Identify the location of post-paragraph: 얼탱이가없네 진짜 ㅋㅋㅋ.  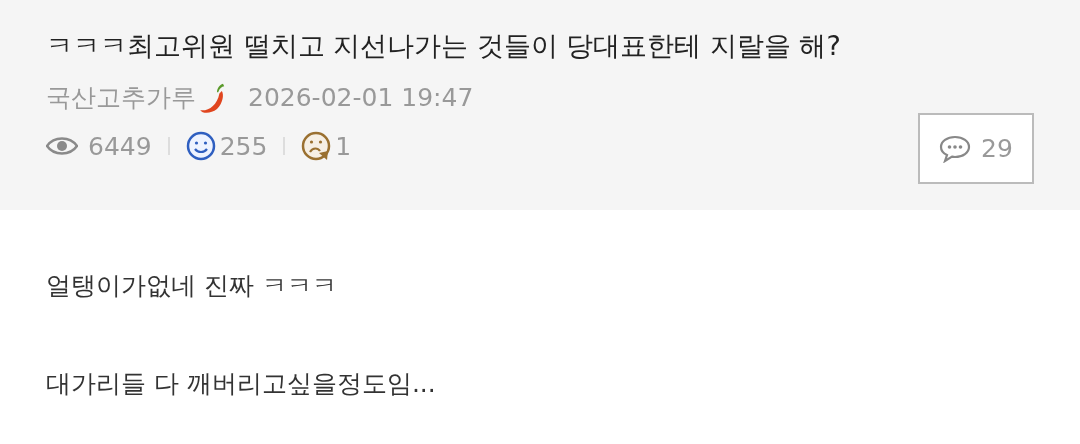
(192, 286).